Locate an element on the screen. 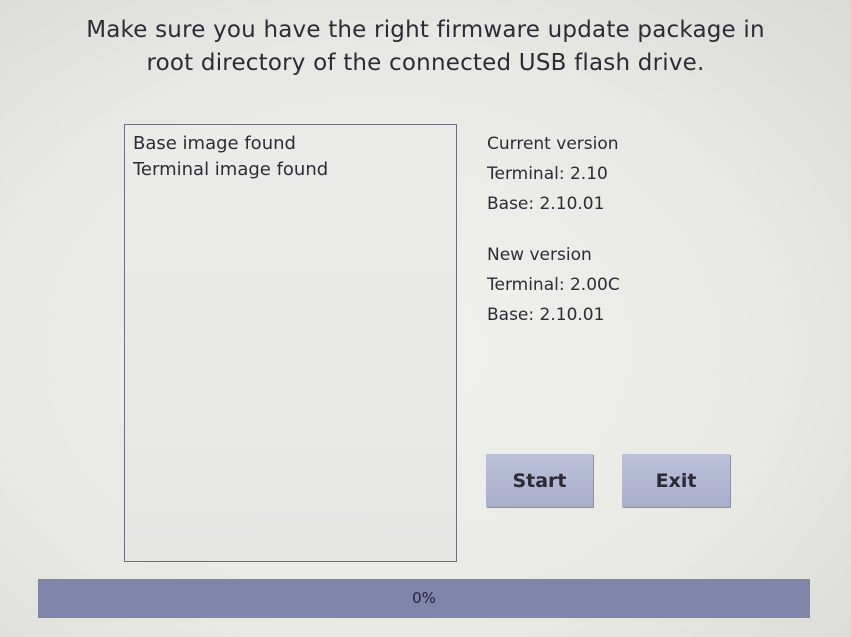 The width and height of the screenshot is (851, 637). progress-label: 0% is located at coordinates (424, 598).